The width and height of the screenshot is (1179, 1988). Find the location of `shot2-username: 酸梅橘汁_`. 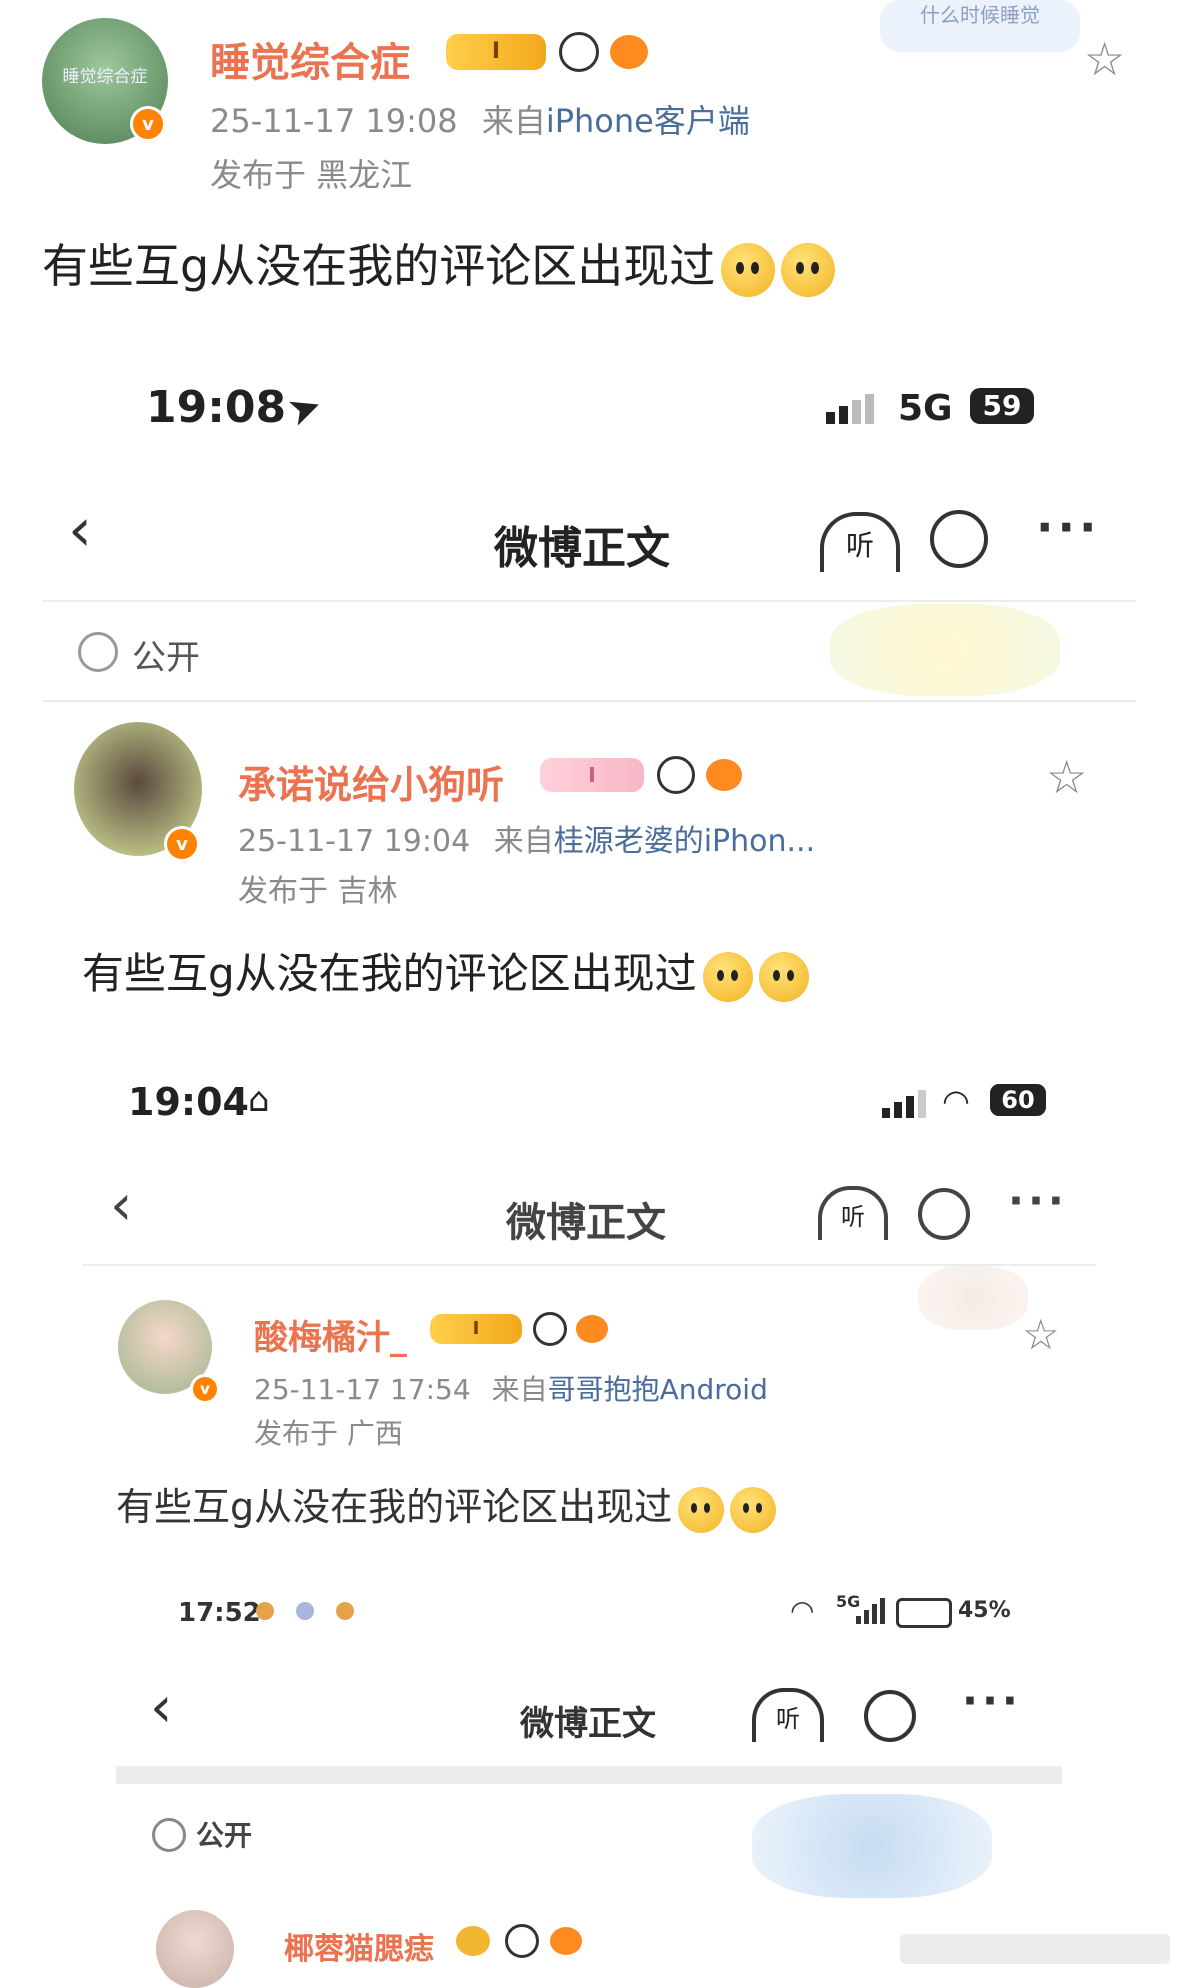

shot2-username: 酸梅橘汁_ is located at coordinates (330, 1334).